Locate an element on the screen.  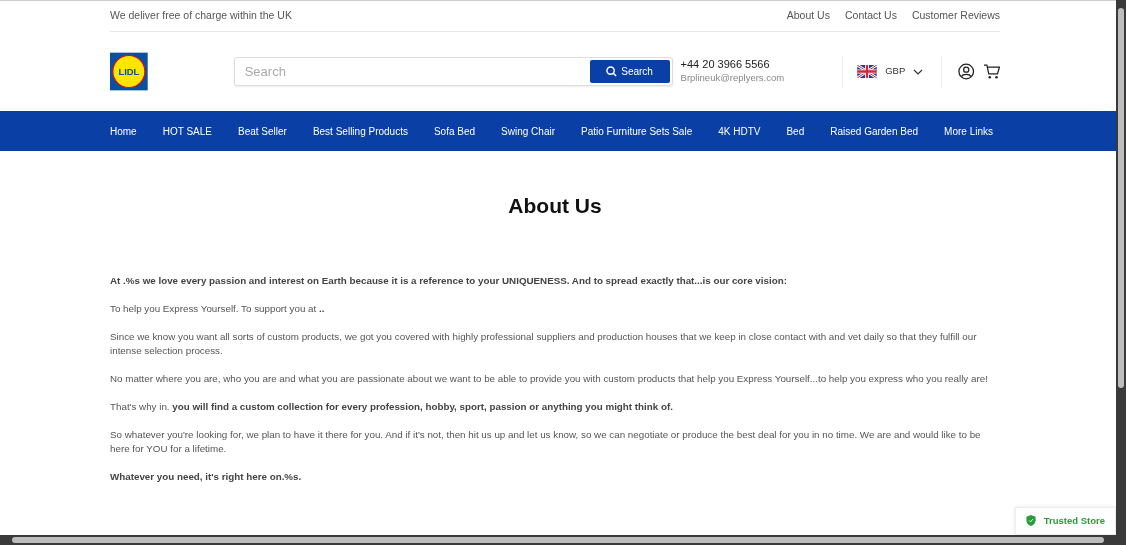
nav-link: Raised Garden Bed is located at coordinates (874, 131).